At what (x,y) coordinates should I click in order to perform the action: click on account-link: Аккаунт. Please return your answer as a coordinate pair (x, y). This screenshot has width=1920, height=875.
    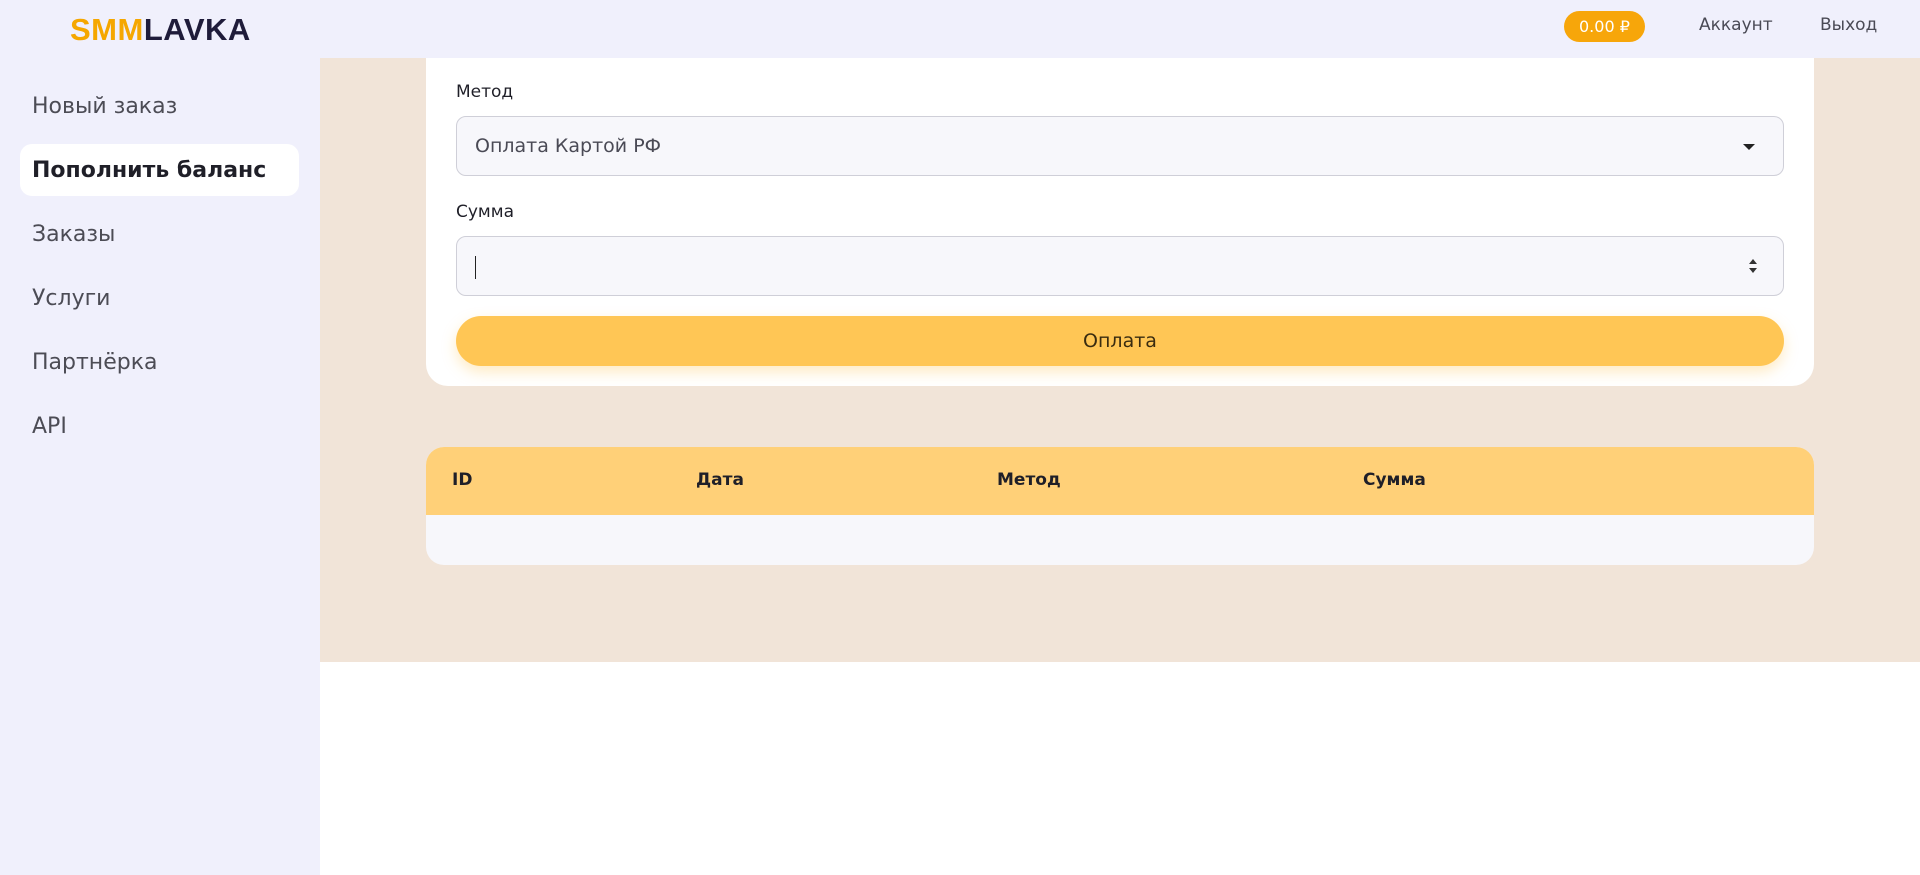
    Looking at the image, I should click on (1736, 25).